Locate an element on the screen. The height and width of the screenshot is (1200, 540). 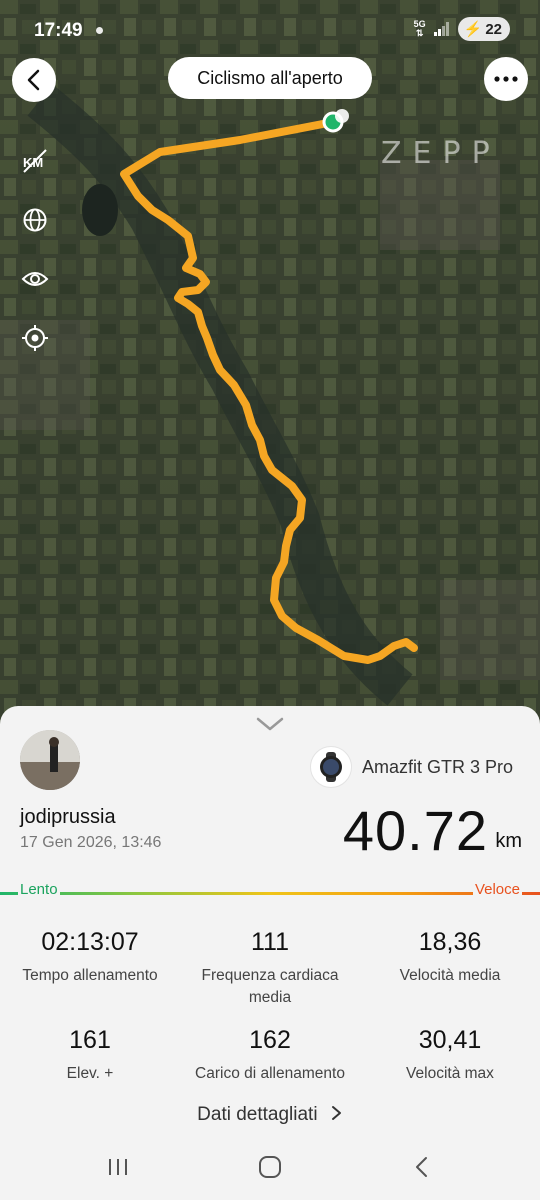
locate-button is located at coordinates (35, 338).